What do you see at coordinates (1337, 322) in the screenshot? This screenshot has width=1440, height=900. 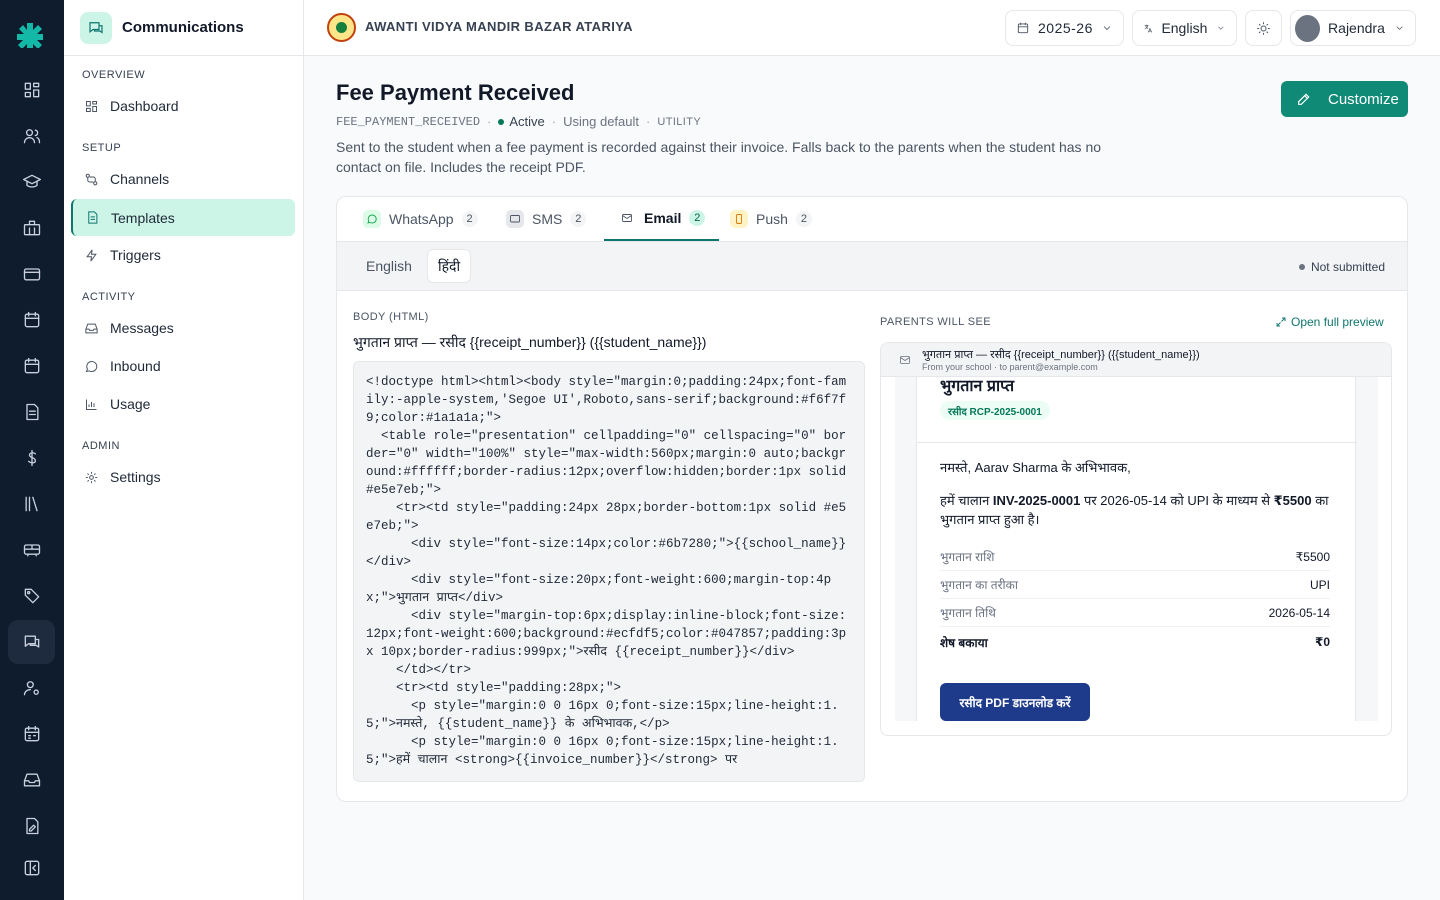 I see `open-full-preview-label: Open full preview` at bounding box center [1337, 322].